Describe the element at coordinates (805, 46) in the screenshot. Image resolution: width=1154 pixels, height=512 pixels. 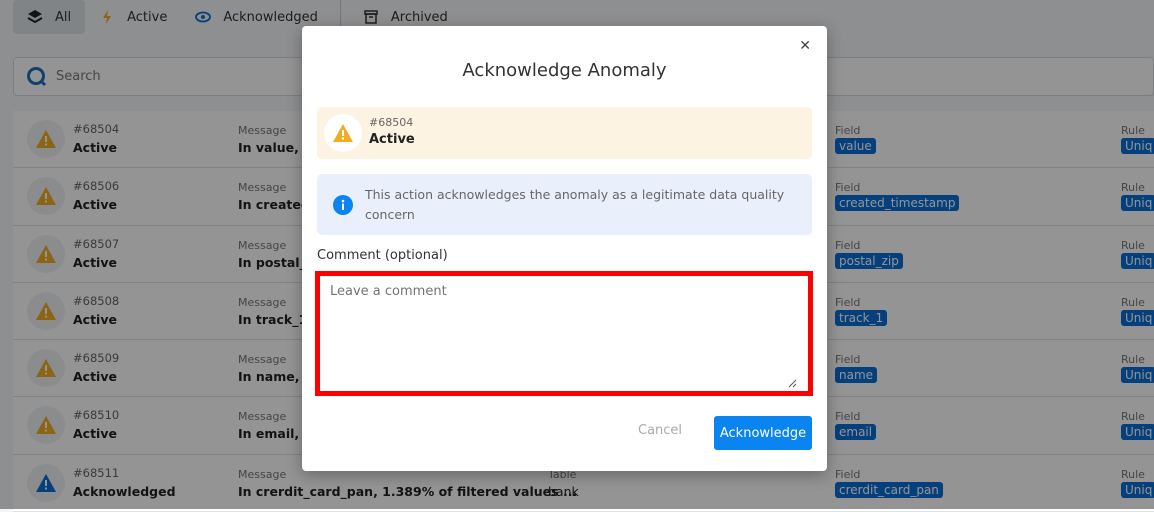
I see `close-icon: ✕` at that location.